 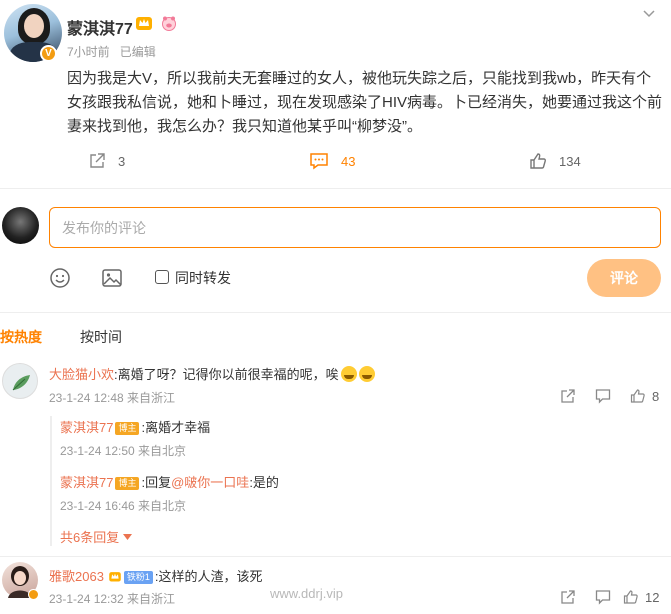 I want to click on more-replies-link: 共6条回复, so click(x=96, y=536).